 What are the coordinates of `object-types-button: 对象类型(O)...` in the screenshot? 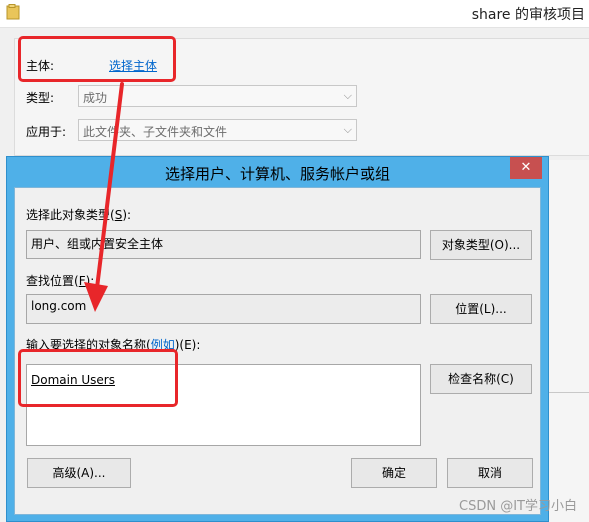 It's located at (481, 245).